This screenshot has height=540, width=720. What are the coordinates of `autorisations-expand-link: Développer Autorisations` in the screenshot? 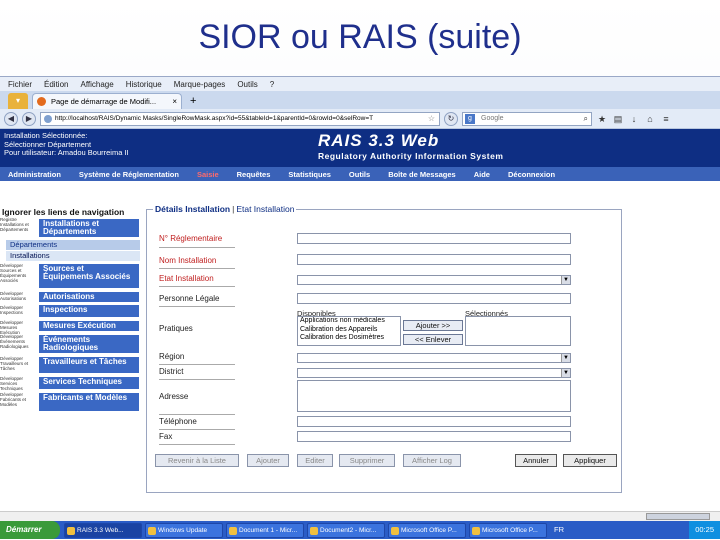 It's located at (19, 296).